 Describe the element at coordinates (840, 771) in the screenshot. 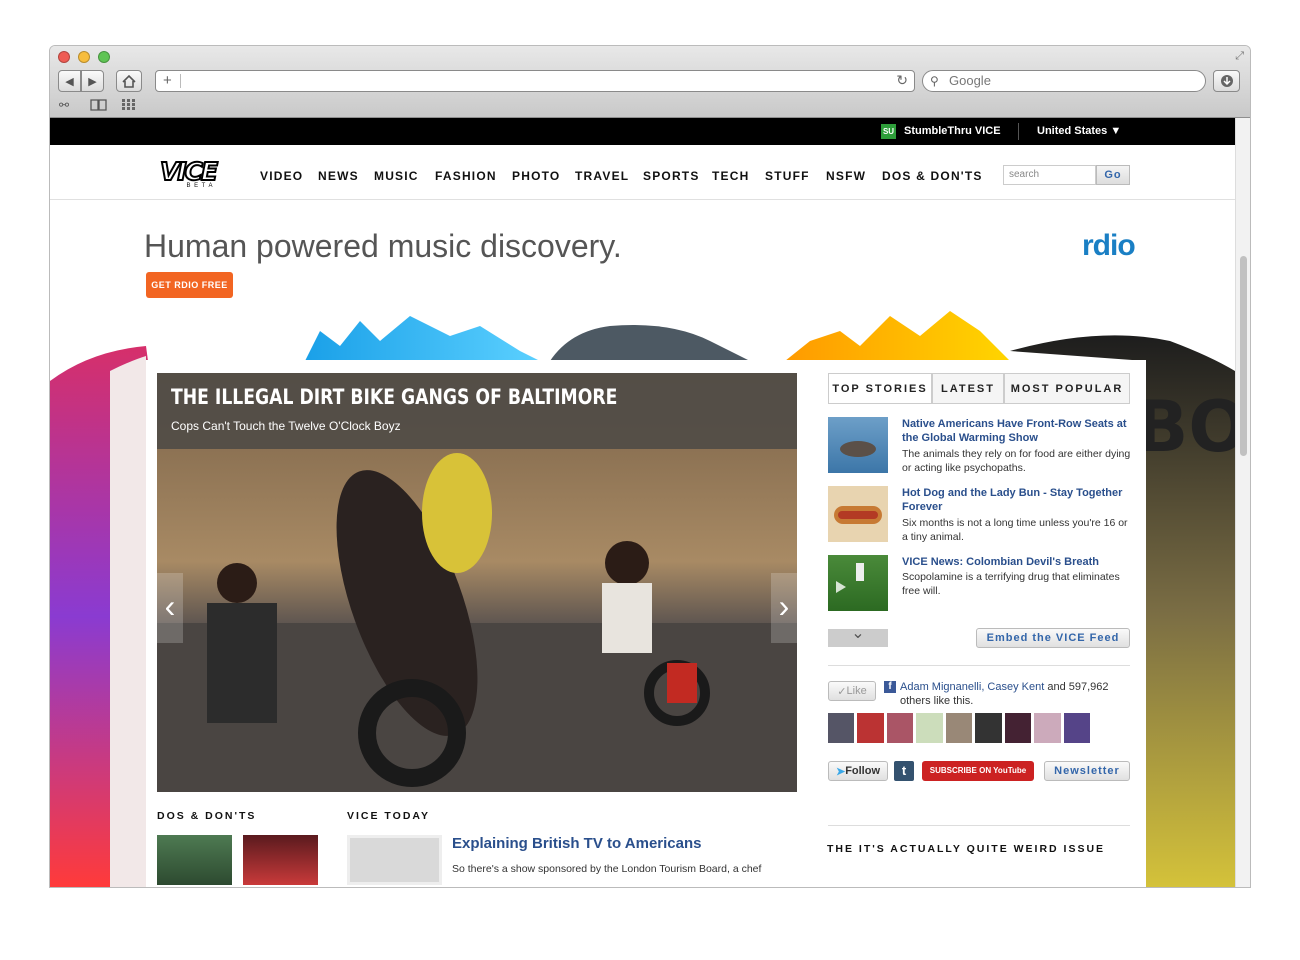

I see `twitter-bird-icon: ➤` at that location.